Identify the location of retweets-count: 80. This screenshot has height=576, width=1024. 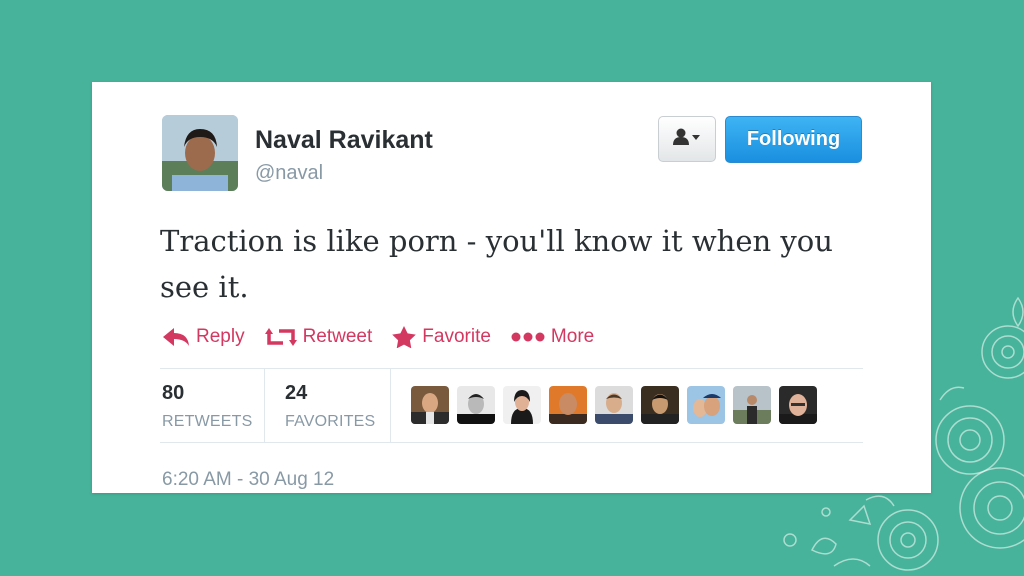
(173, 393).